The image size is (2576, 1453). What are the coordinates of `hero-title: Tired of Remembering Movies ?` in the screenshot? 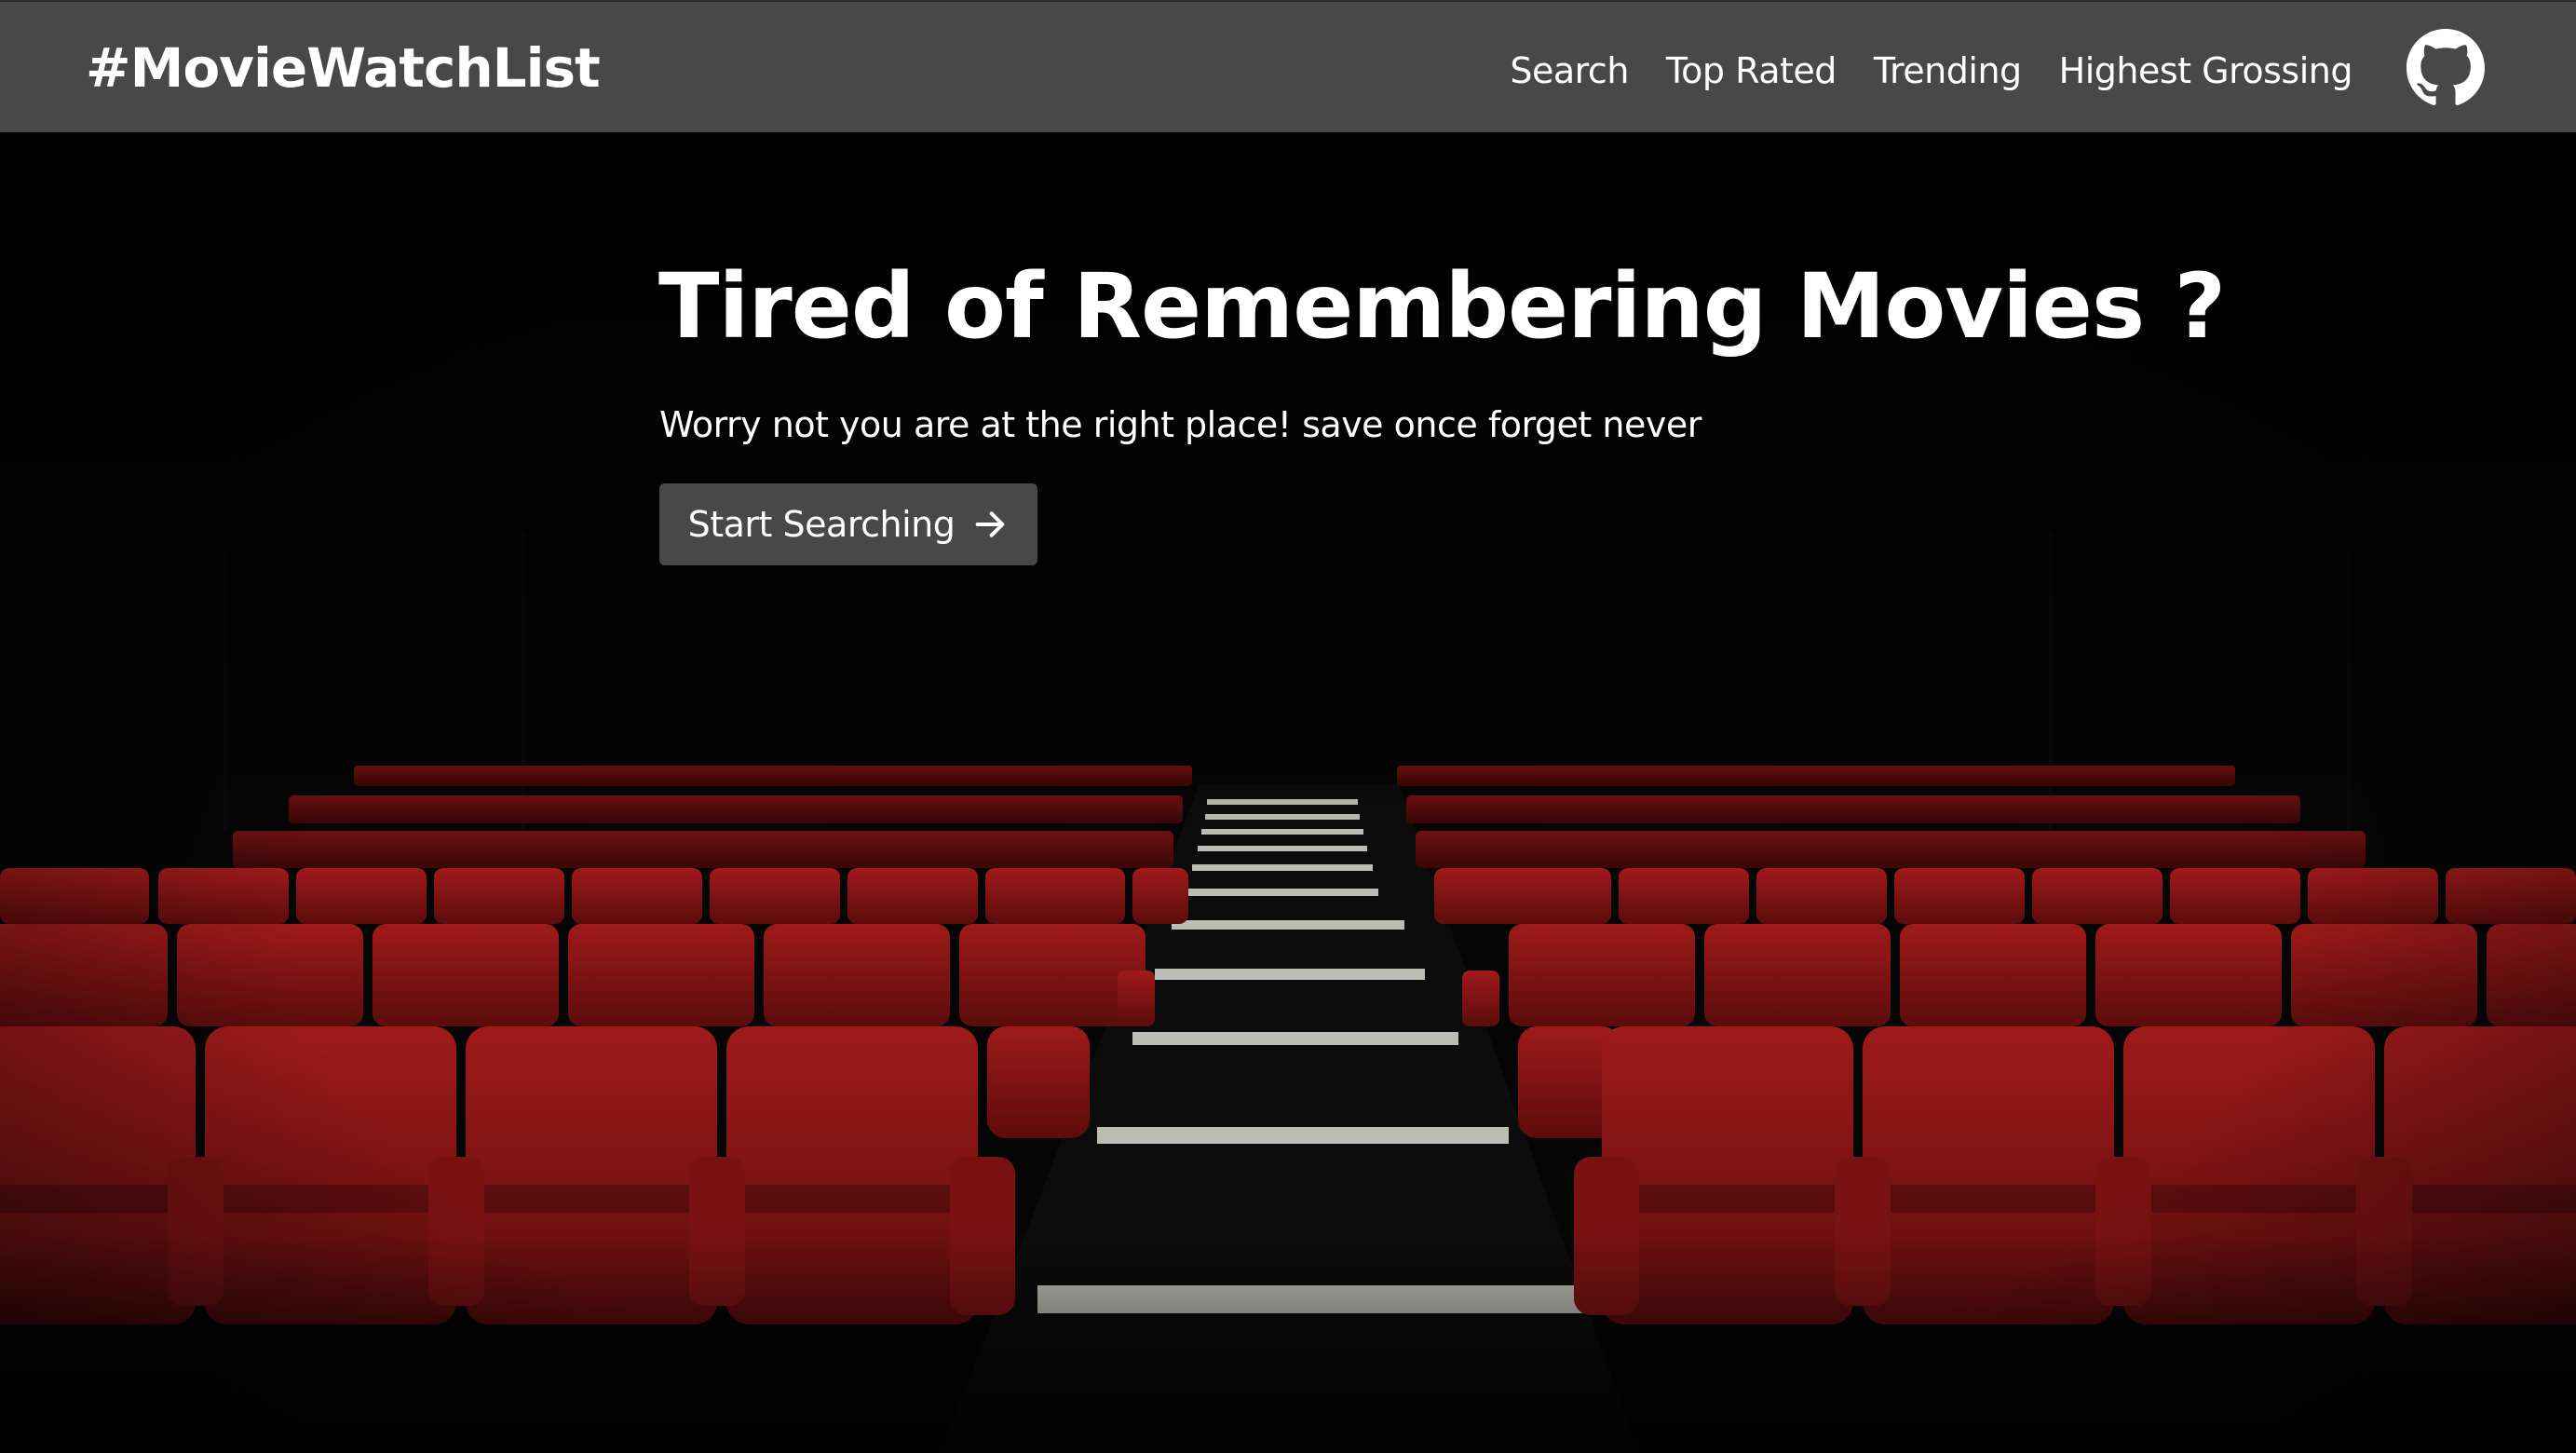 It's located at (1442, 306).